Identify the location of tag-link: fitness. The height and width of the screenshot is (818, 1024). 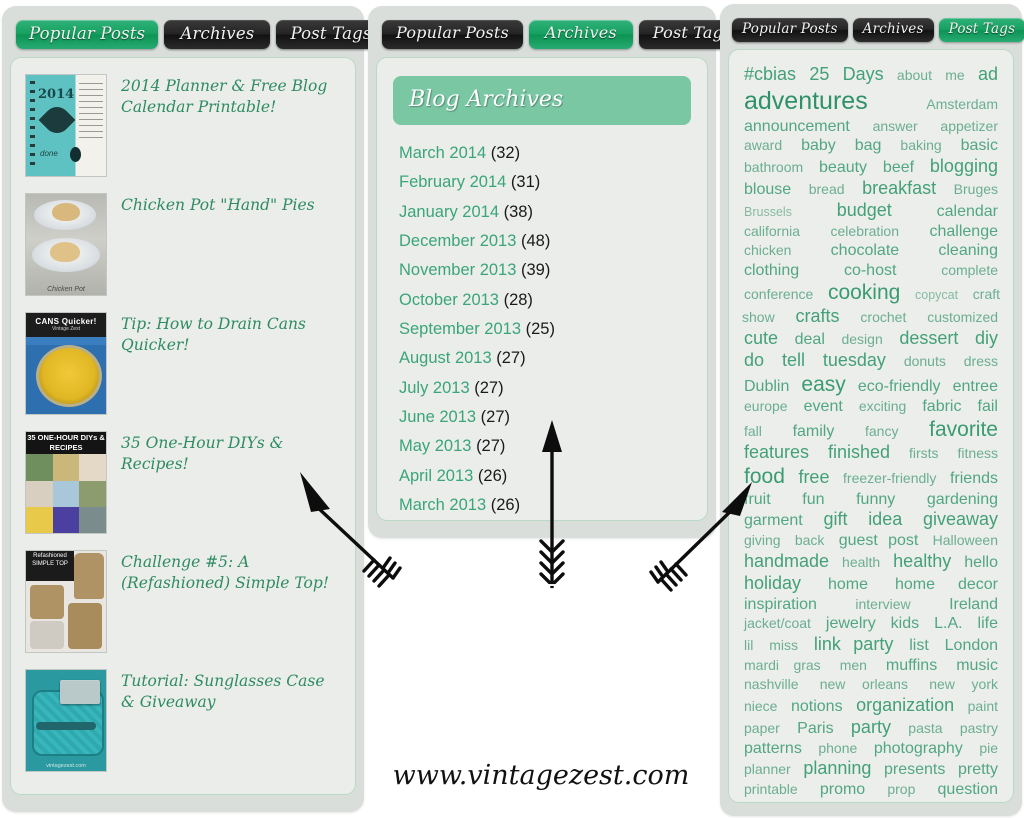
(978, 453).